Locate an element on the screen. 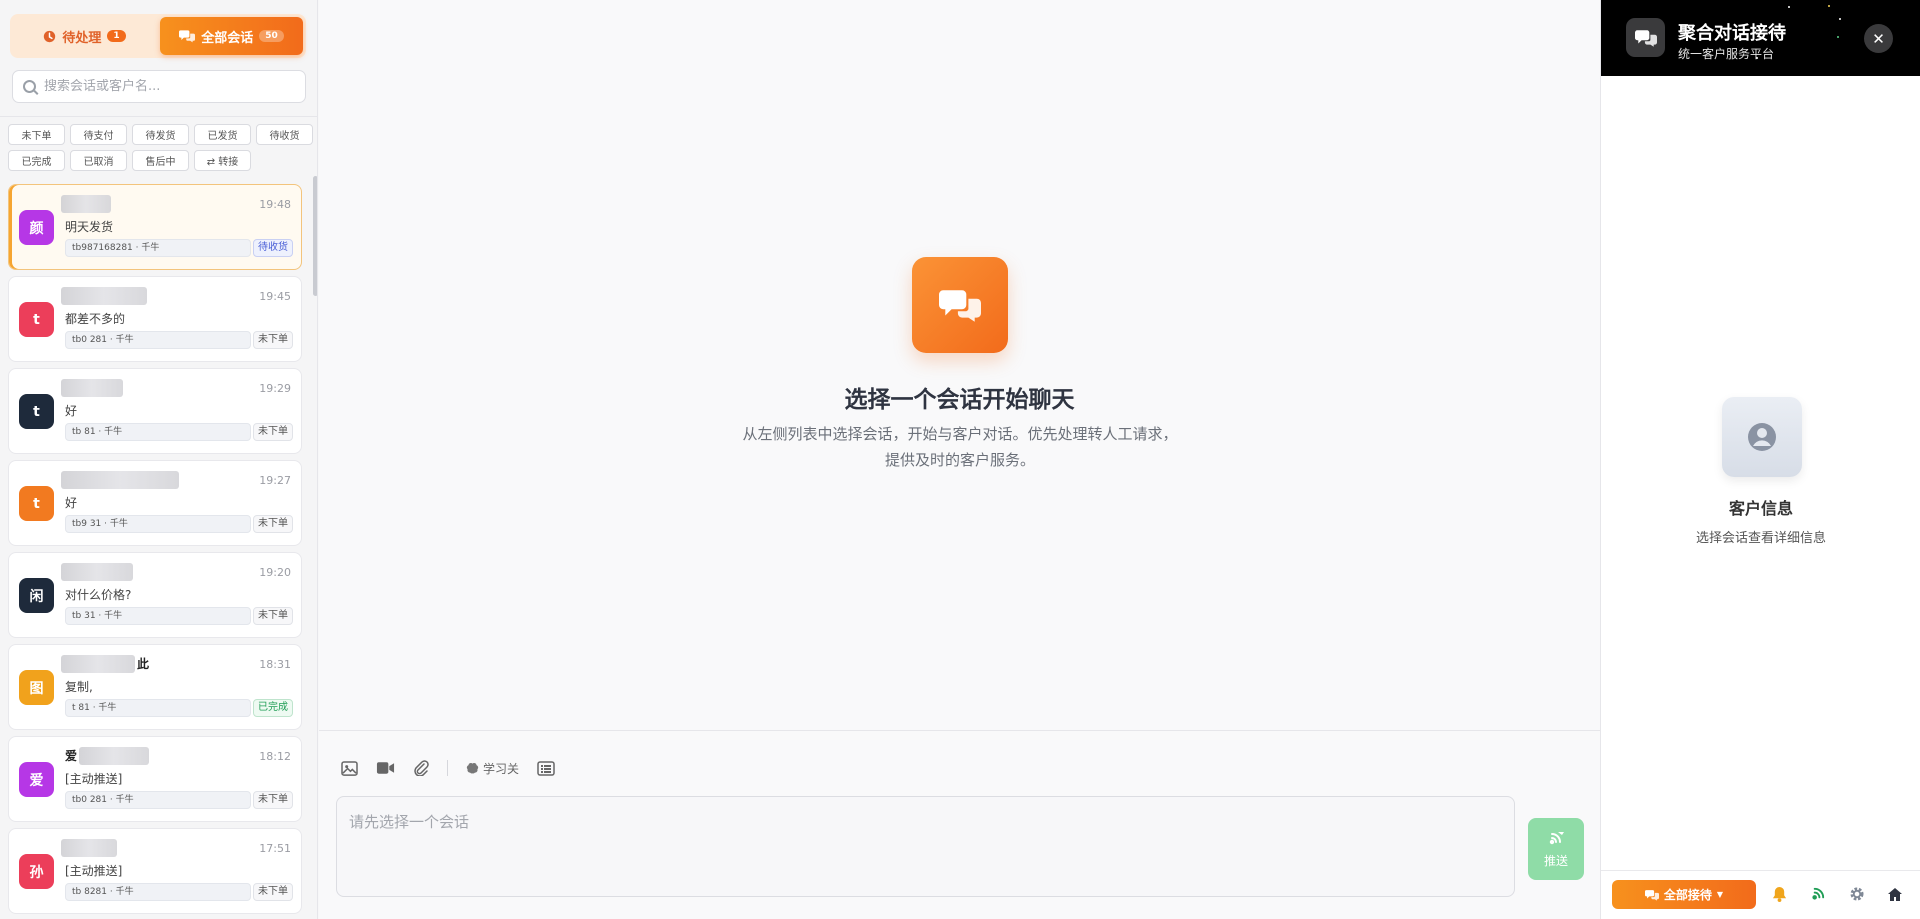  tab-pending-label: 待处理 is located at coordinates (82, 38).